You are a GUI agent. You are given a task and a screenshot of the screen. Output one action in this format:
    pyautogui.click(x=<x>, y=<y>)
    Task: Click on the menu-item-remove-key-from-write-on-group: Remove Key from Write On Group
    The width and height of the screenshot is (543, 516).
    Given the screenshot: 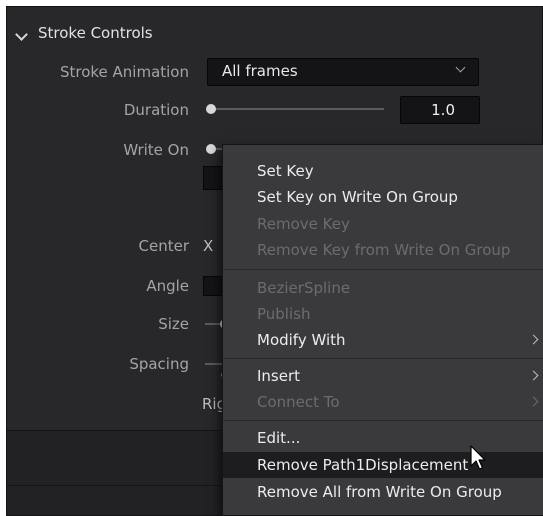 What is the action you would take?
    pyautogui.click(x=383, y=250)
    